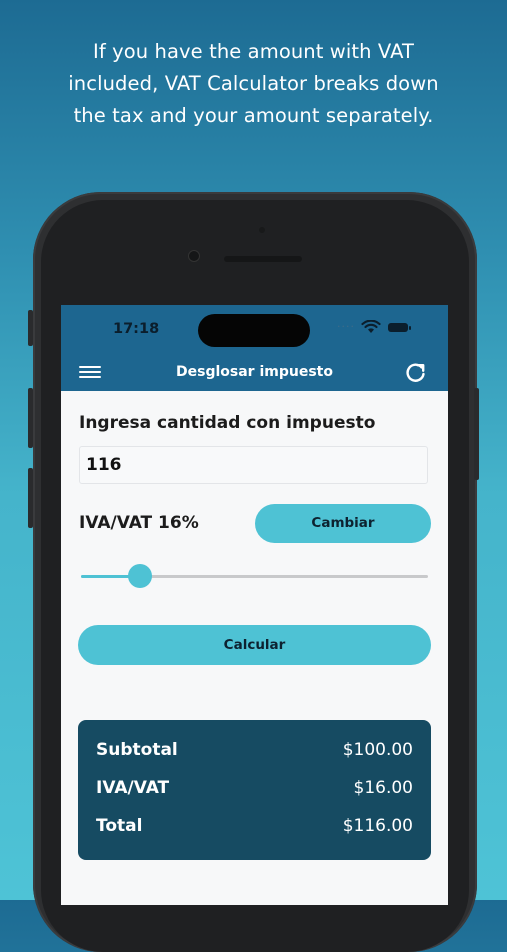 This screenshot has width=507, height=952. What do you see at coordinates (254, 828) in the screenshot?
I see `result-row-total: Total $116.00` at bounding box center [254, 828].